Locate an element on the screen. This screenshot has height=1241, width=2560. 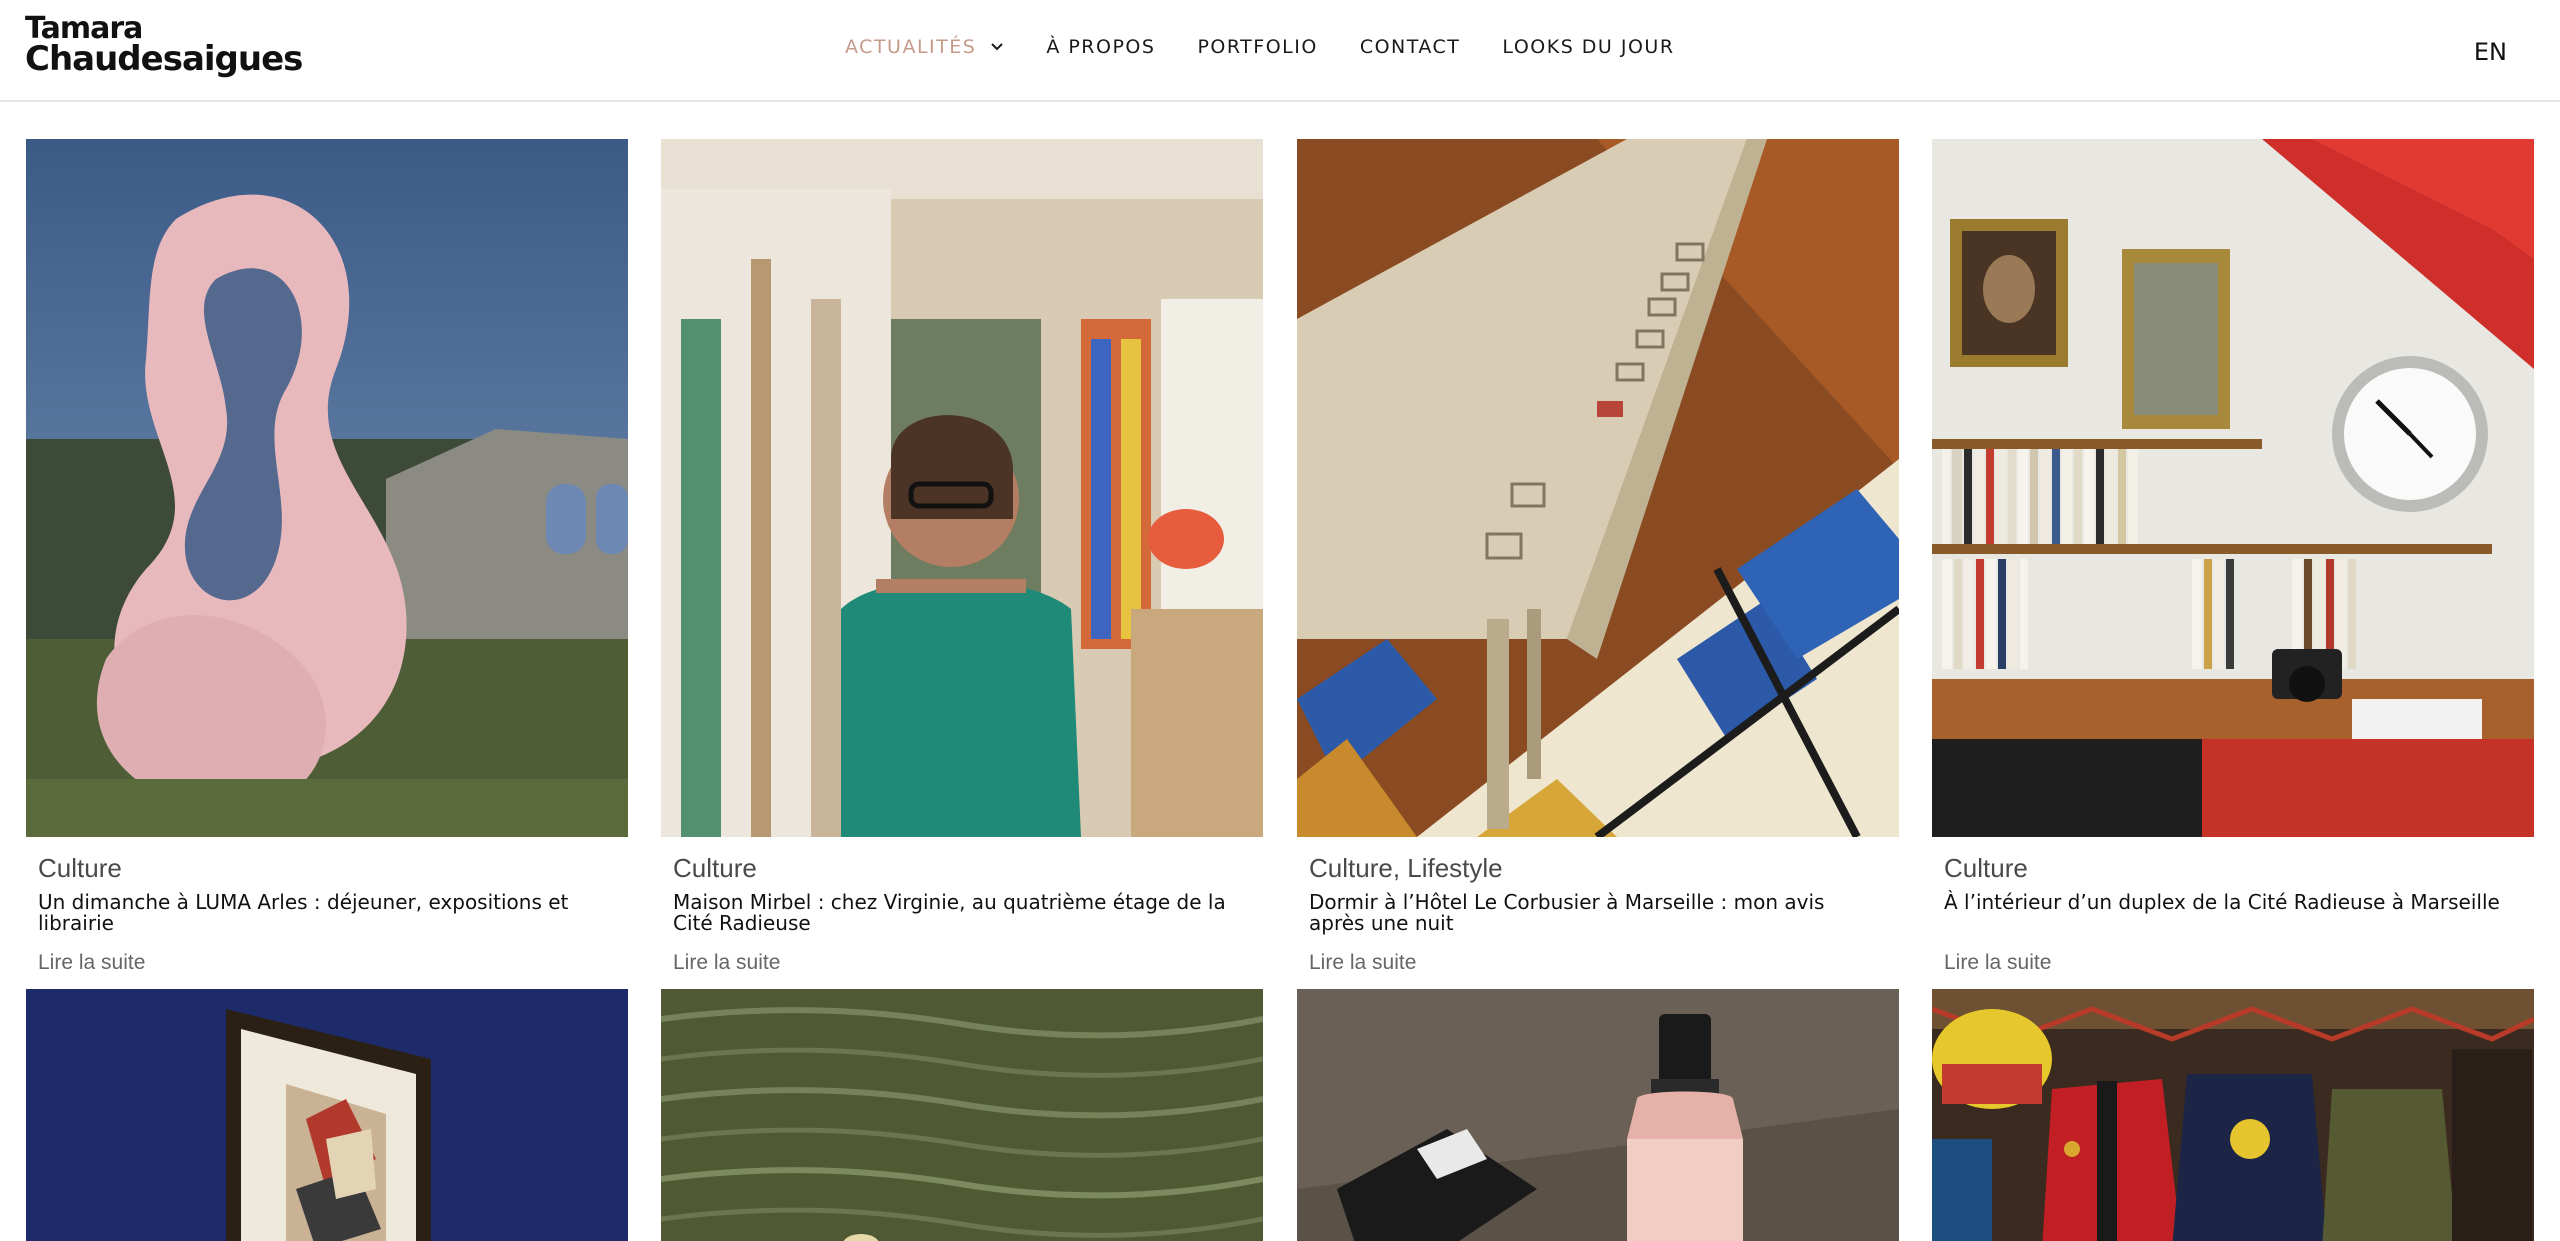
logo-line-2: Chaudesaigues is located at coordinates (164, 59).